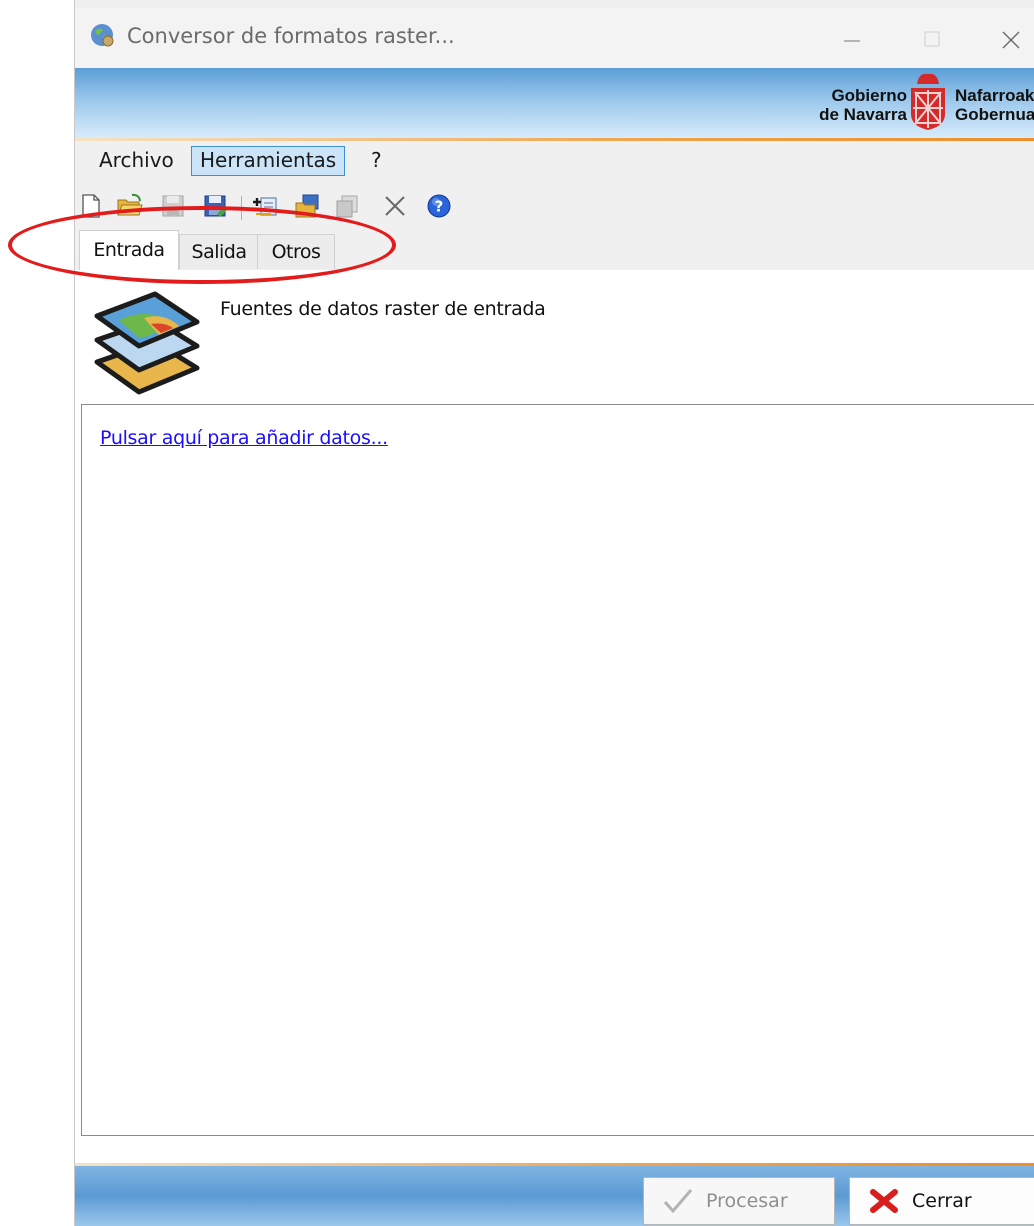 The image size is (1034, 1226). I want to click on tab-strip: Entrada Salida Otros, so click(554, 249).